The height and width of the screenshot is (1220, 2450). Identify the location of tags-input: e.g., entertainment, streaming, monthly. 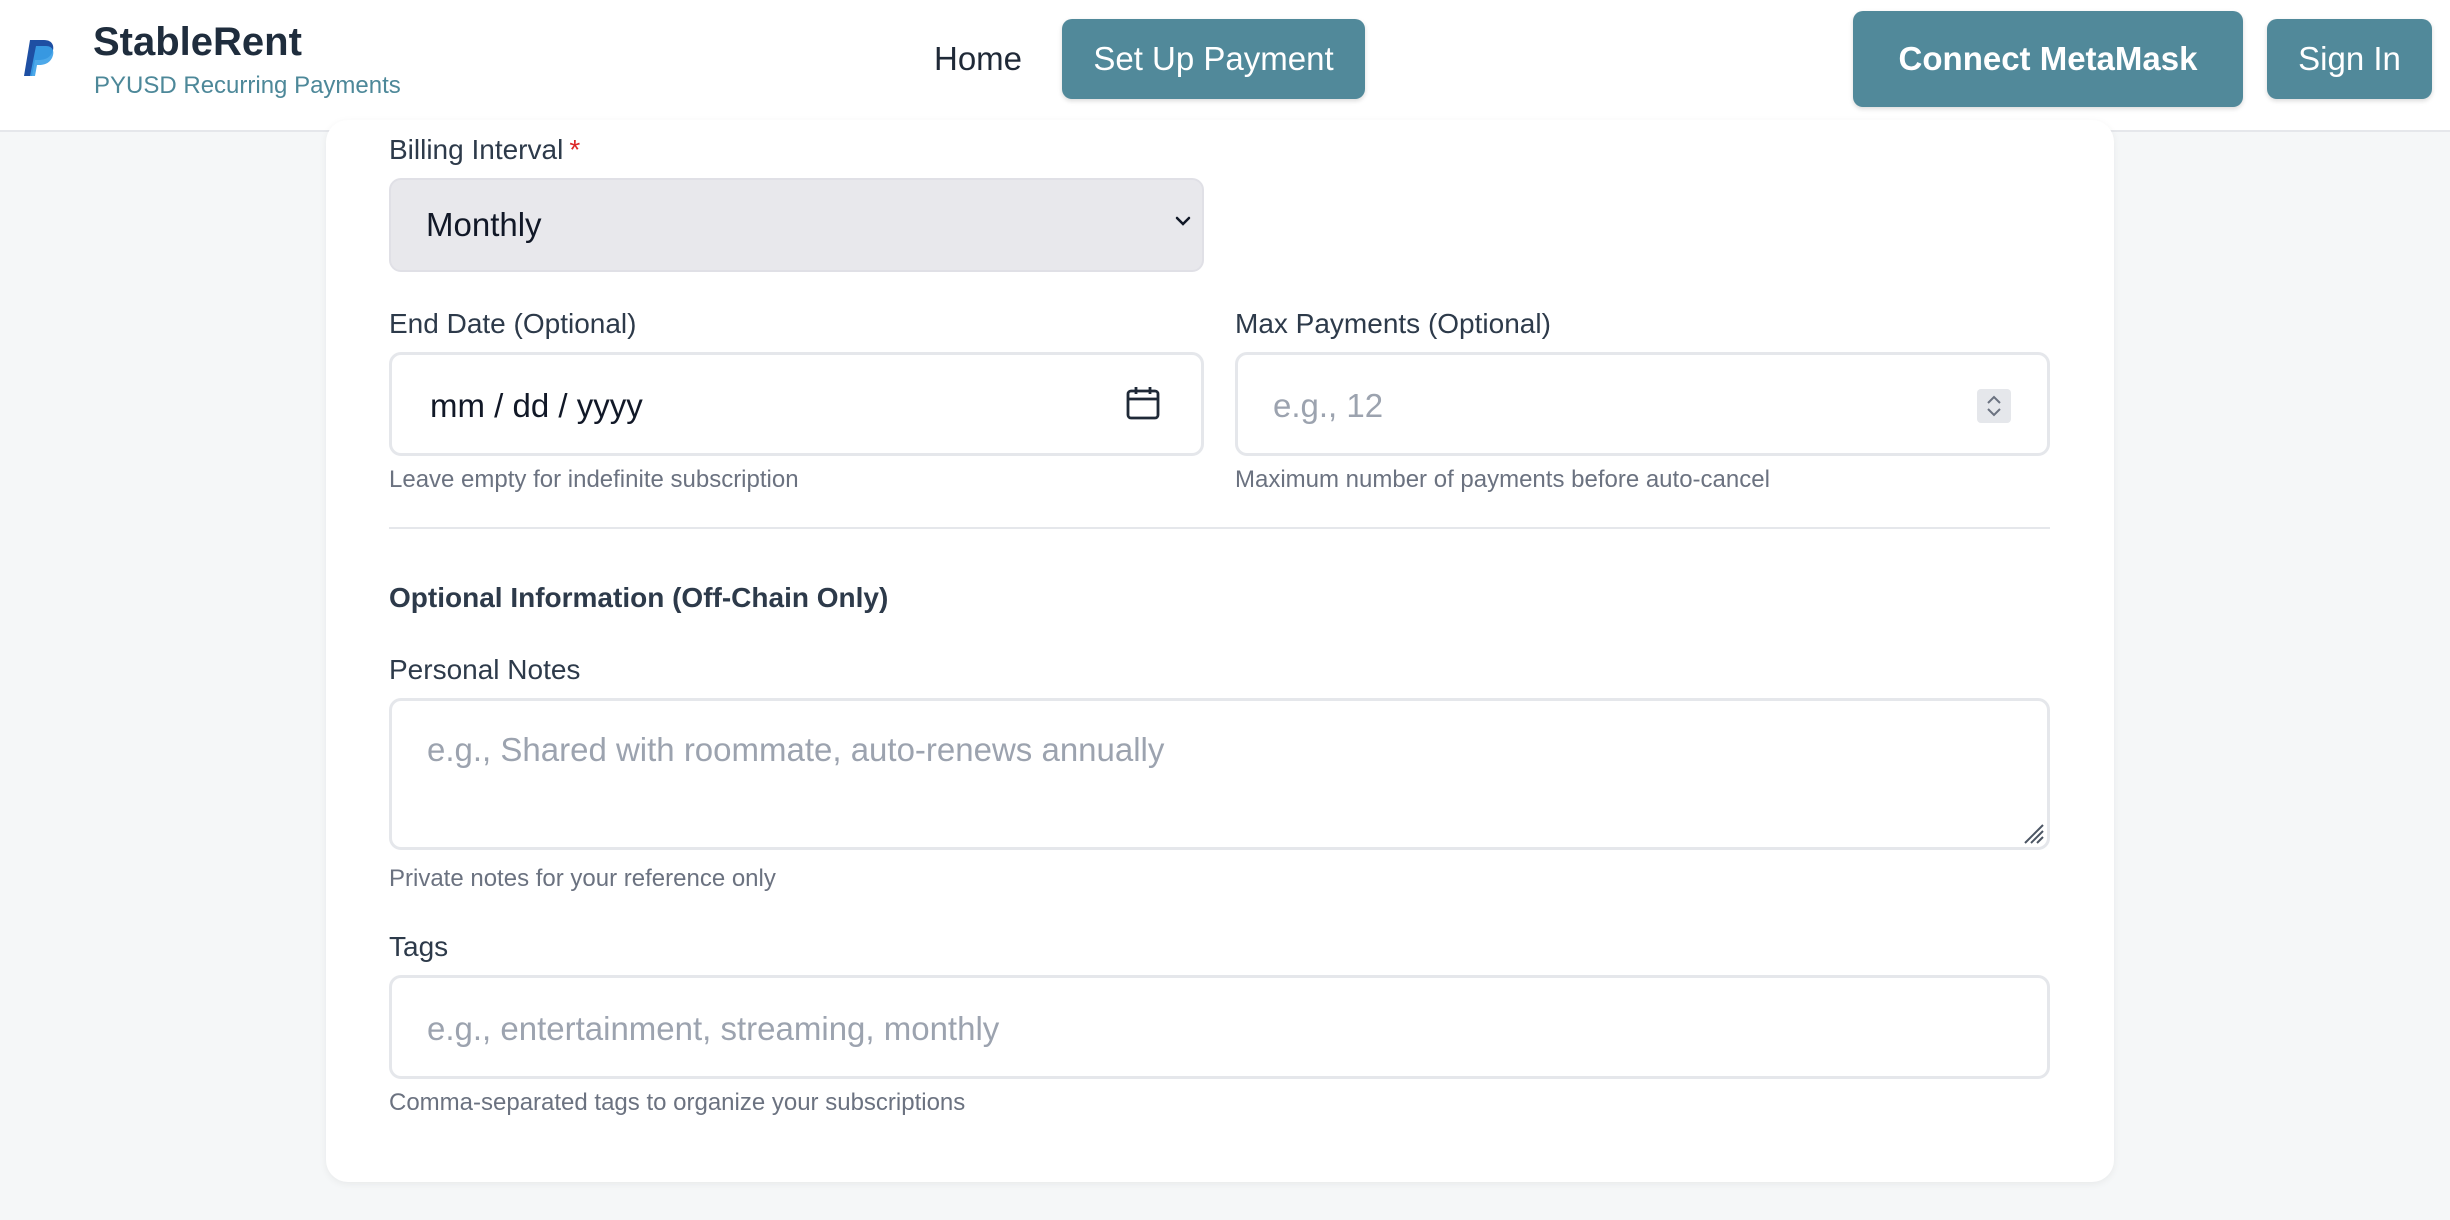
(1219, 1027).